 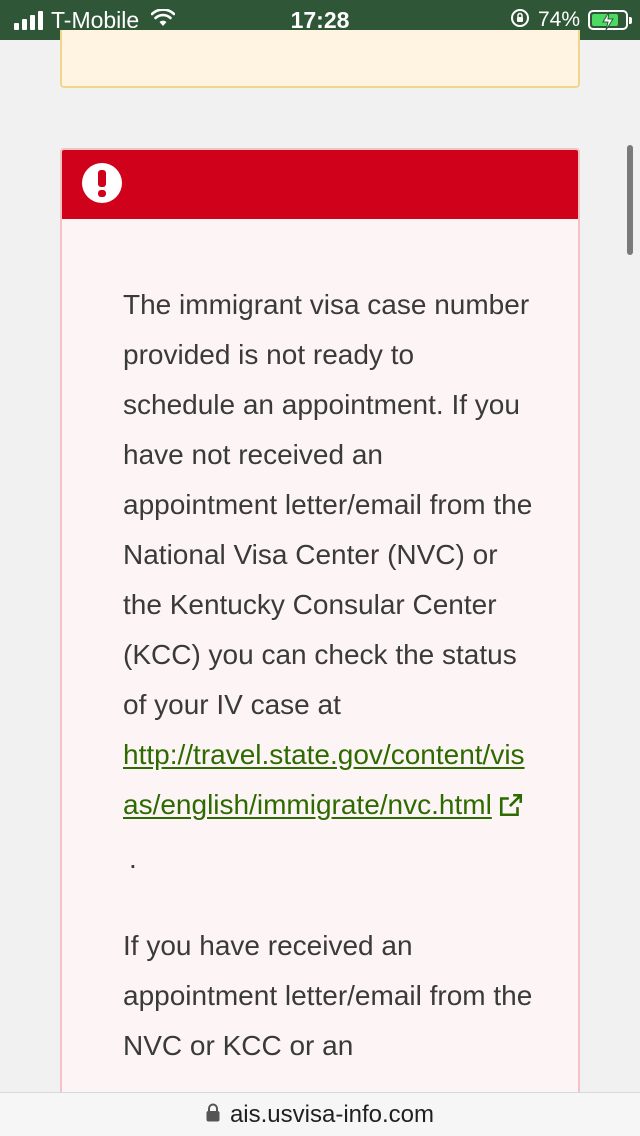 I want to click on battery-percentage: 74%, so click(x=558, y=19).